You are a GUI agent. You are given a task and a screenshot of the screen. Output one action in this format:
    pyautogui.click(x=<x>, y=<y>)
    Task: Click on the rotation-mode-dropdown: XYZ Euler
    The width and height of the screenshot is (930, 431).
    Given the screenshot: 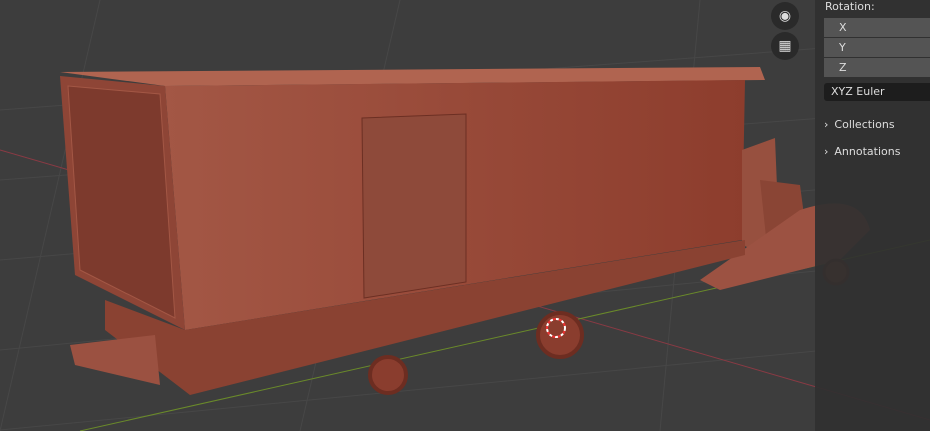 What is the action you would take?
    pyautogui.click(x=877, y=92)
    